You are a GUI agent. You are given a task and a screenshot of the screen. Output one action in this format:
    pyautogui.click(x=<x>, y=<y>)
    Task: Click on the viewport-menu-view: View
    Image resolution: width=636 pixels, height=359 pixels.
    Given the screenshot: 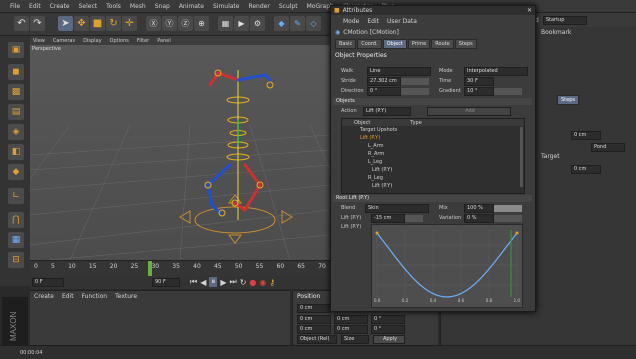 What is the action you would take?
    pyautogui.click(x=39, y=41)
    